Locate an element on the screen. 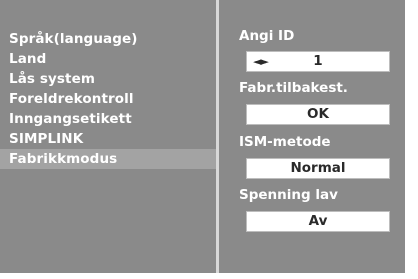  menu-item-language: Språk(language) is located at coordinates (108, 39).